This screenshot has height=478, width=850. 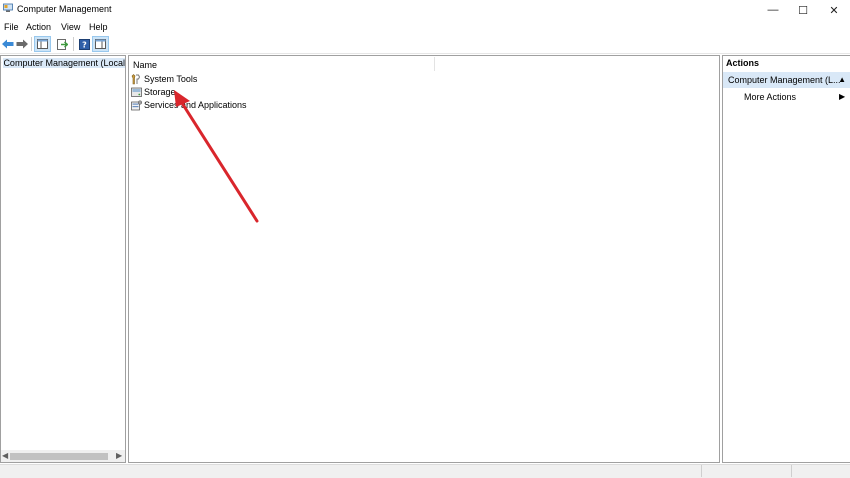 What do you see at coordinates (842, 96) in the screenshot?
I see `submenu-arrow-icon: ▶` at bounding box center [842, 96].